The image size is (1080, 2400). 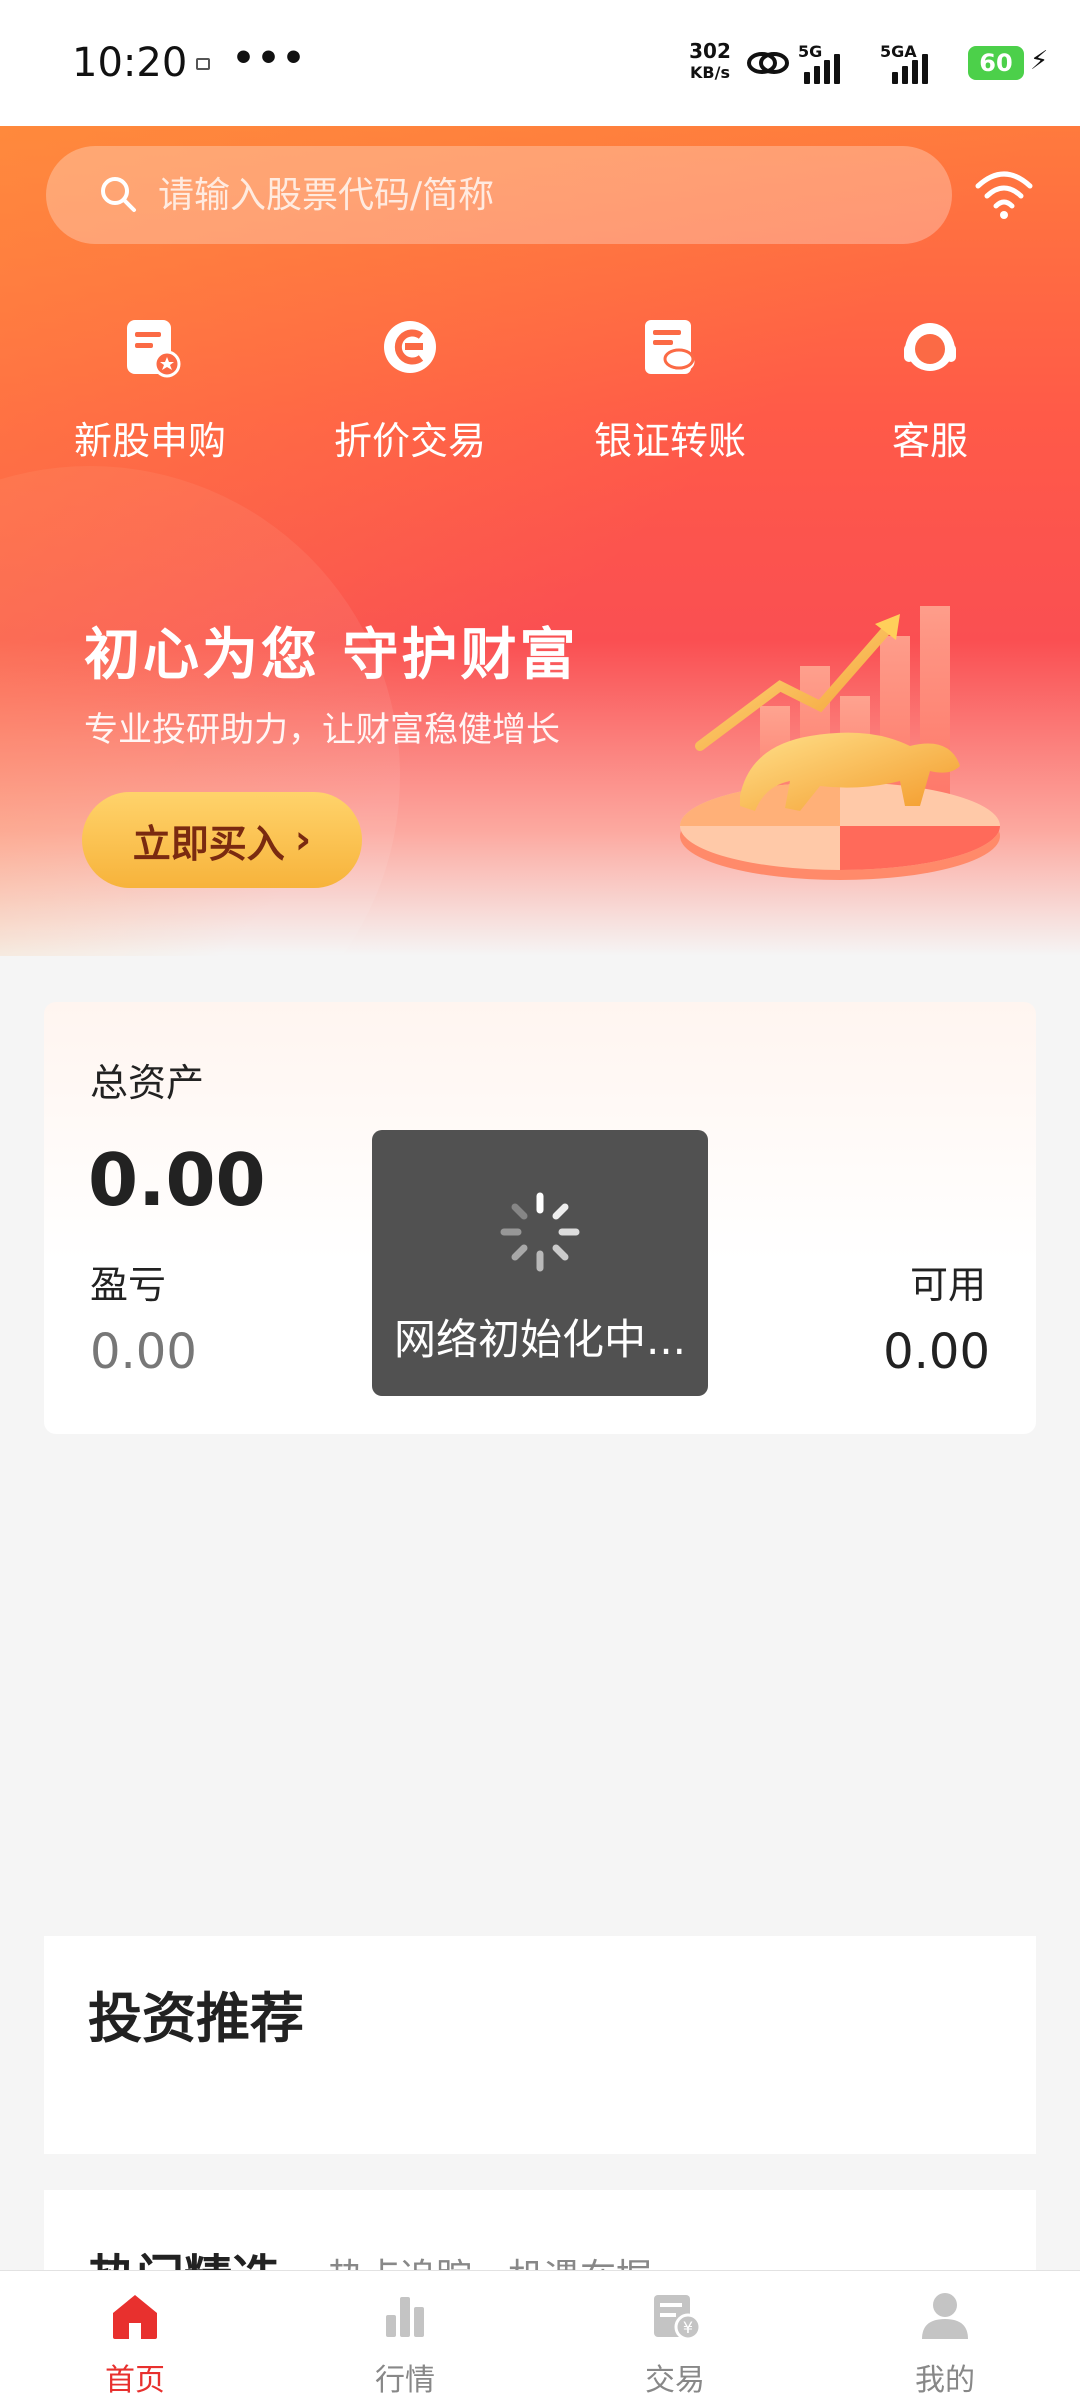 I want to click on network-speed: 302 KB/s, so click(x=710, y=62).